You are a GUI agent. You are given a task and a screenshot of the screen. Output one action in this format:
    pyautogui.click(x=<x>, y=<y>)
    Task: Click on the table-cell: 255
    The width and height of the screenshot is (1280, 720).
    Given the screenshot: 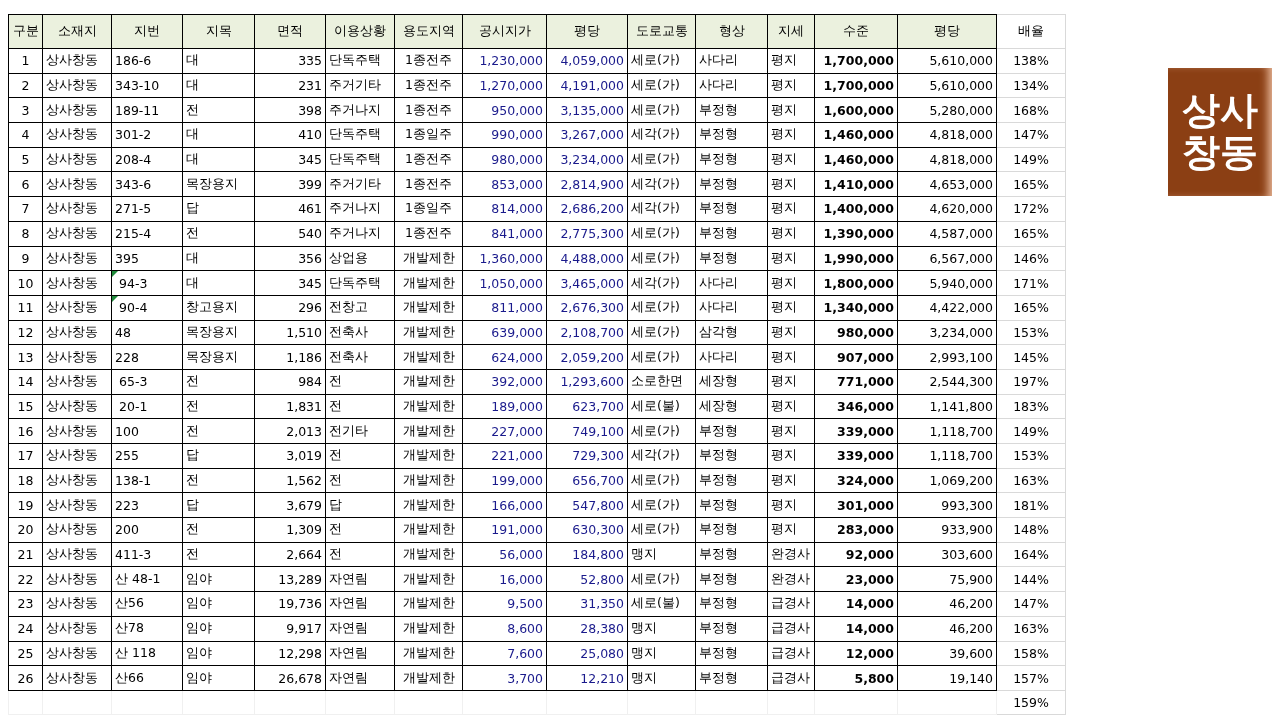 What is the action you would take?
    pyautogui.click(x=147, y=456)
    